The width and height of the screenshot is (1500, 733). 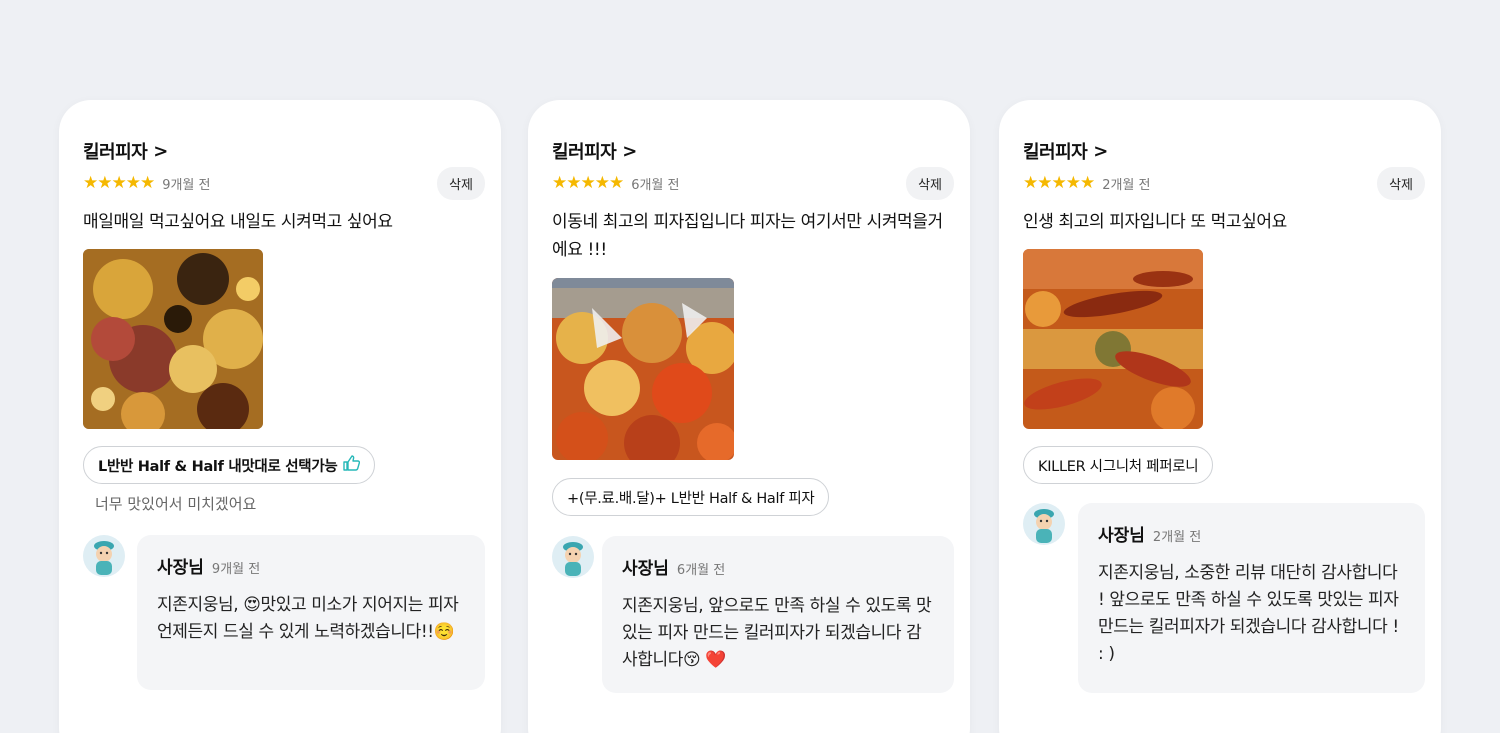 What do you see at coordinates (655, 185) in the screenshot?
I see `review-time: 6개월 전` at bounding box center [655, 185].